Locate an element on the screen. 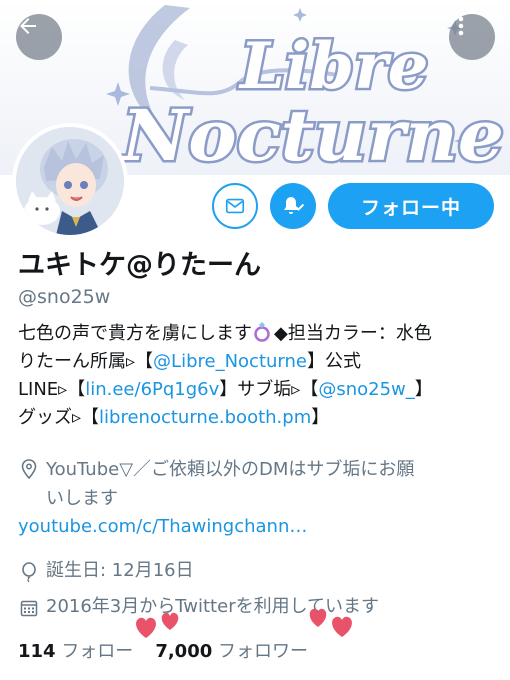  following-label: フォロー is located at coordinates (97, 651).